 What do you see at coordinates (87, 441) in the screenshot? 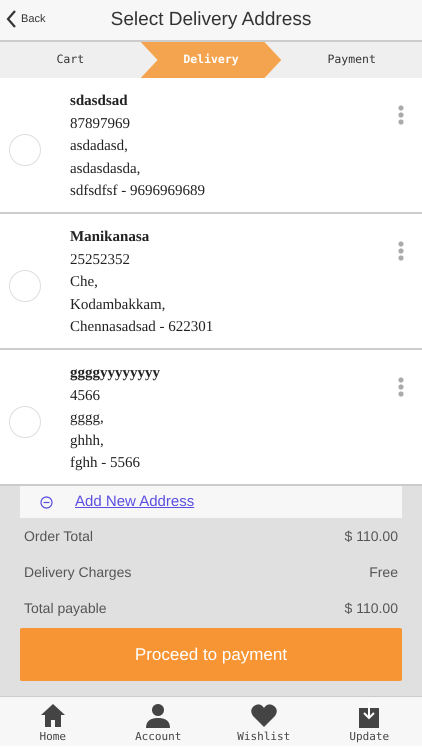
I see `address-line: ghhh,` at bounding box center [87, 441].